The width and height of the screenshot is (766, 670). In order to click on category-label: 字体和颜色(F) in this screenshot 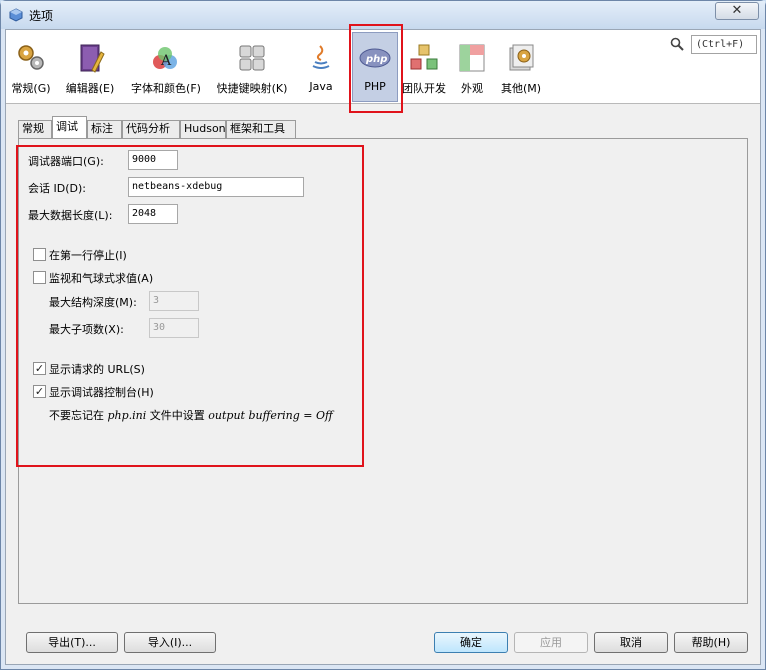, I will do `click(166, 88)`.